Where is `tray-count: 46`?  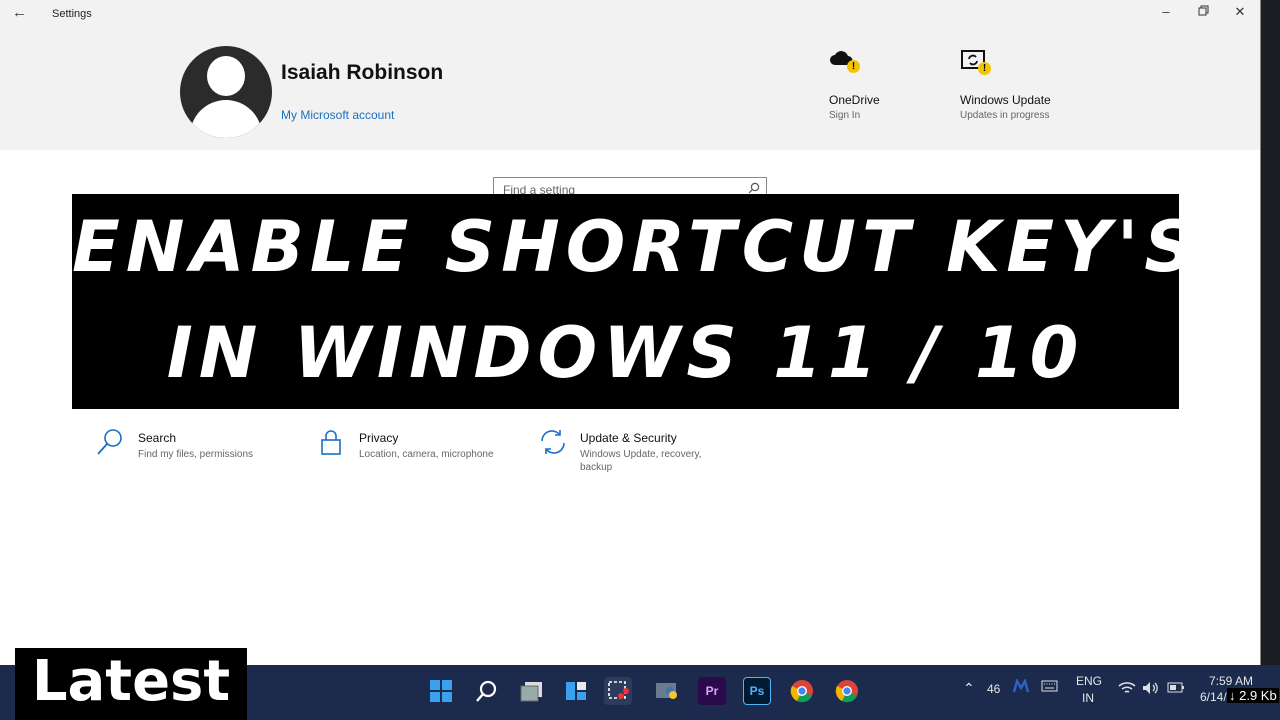 tray-count: 46 is located at coordinates (993, 689).